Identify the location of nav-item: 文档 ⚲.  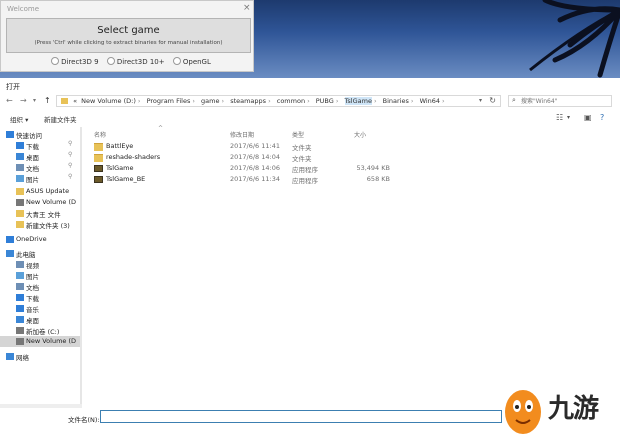
(40, 167).